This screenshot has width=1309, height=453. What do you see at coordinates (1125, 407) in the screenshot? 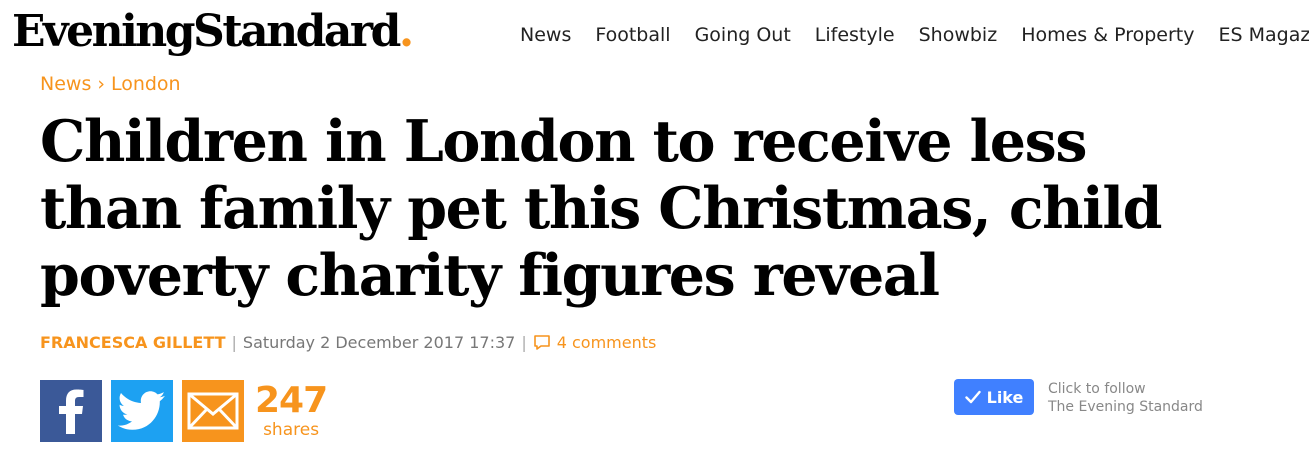
I see `follow-line-2: The Evening Standard` at bounding box center [1125, 407].